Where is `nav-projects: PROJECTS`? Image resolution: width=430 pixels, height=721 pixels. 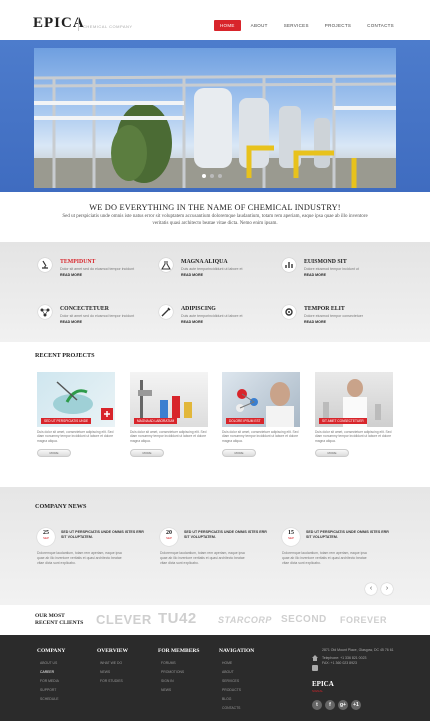 nav-projects: PROJECTS is located at coordinates (338, 25).